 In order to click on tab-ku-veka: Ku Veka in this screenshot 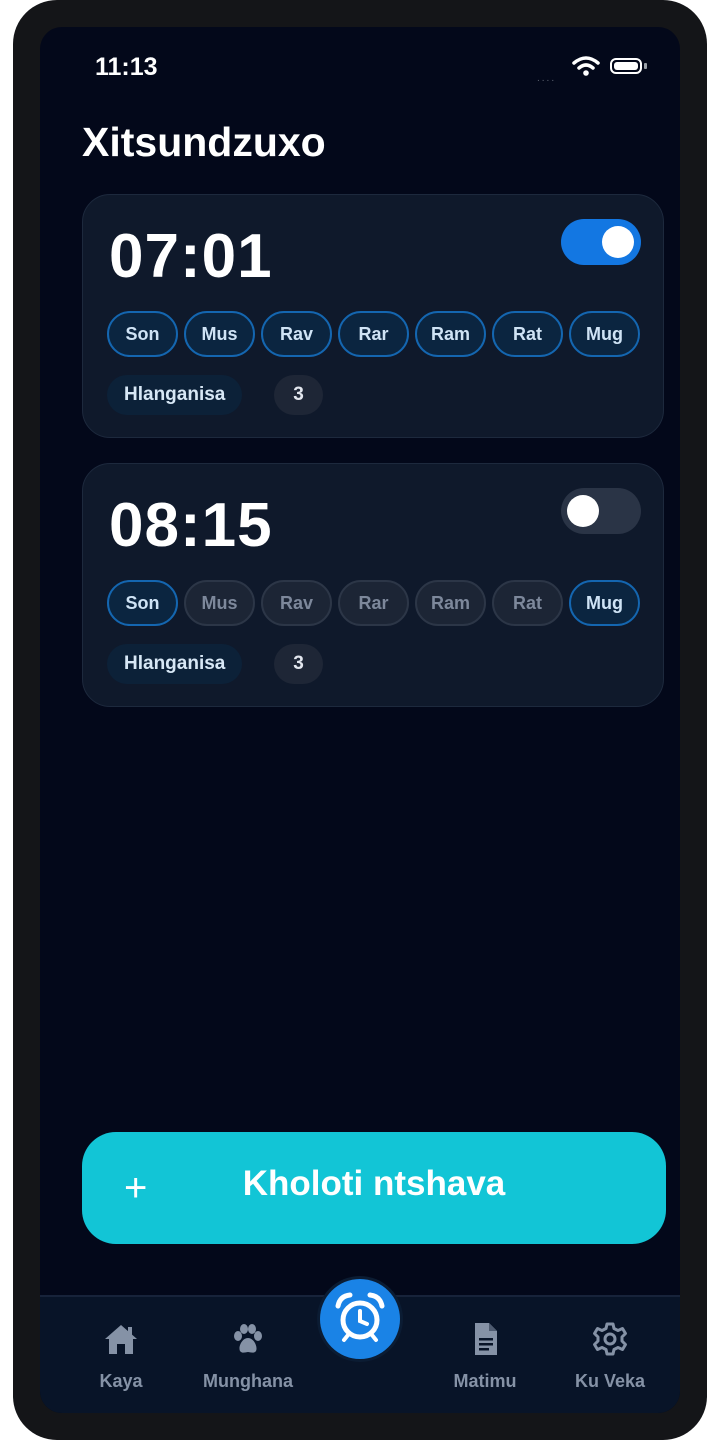, I will do `click(610, 1355)`.